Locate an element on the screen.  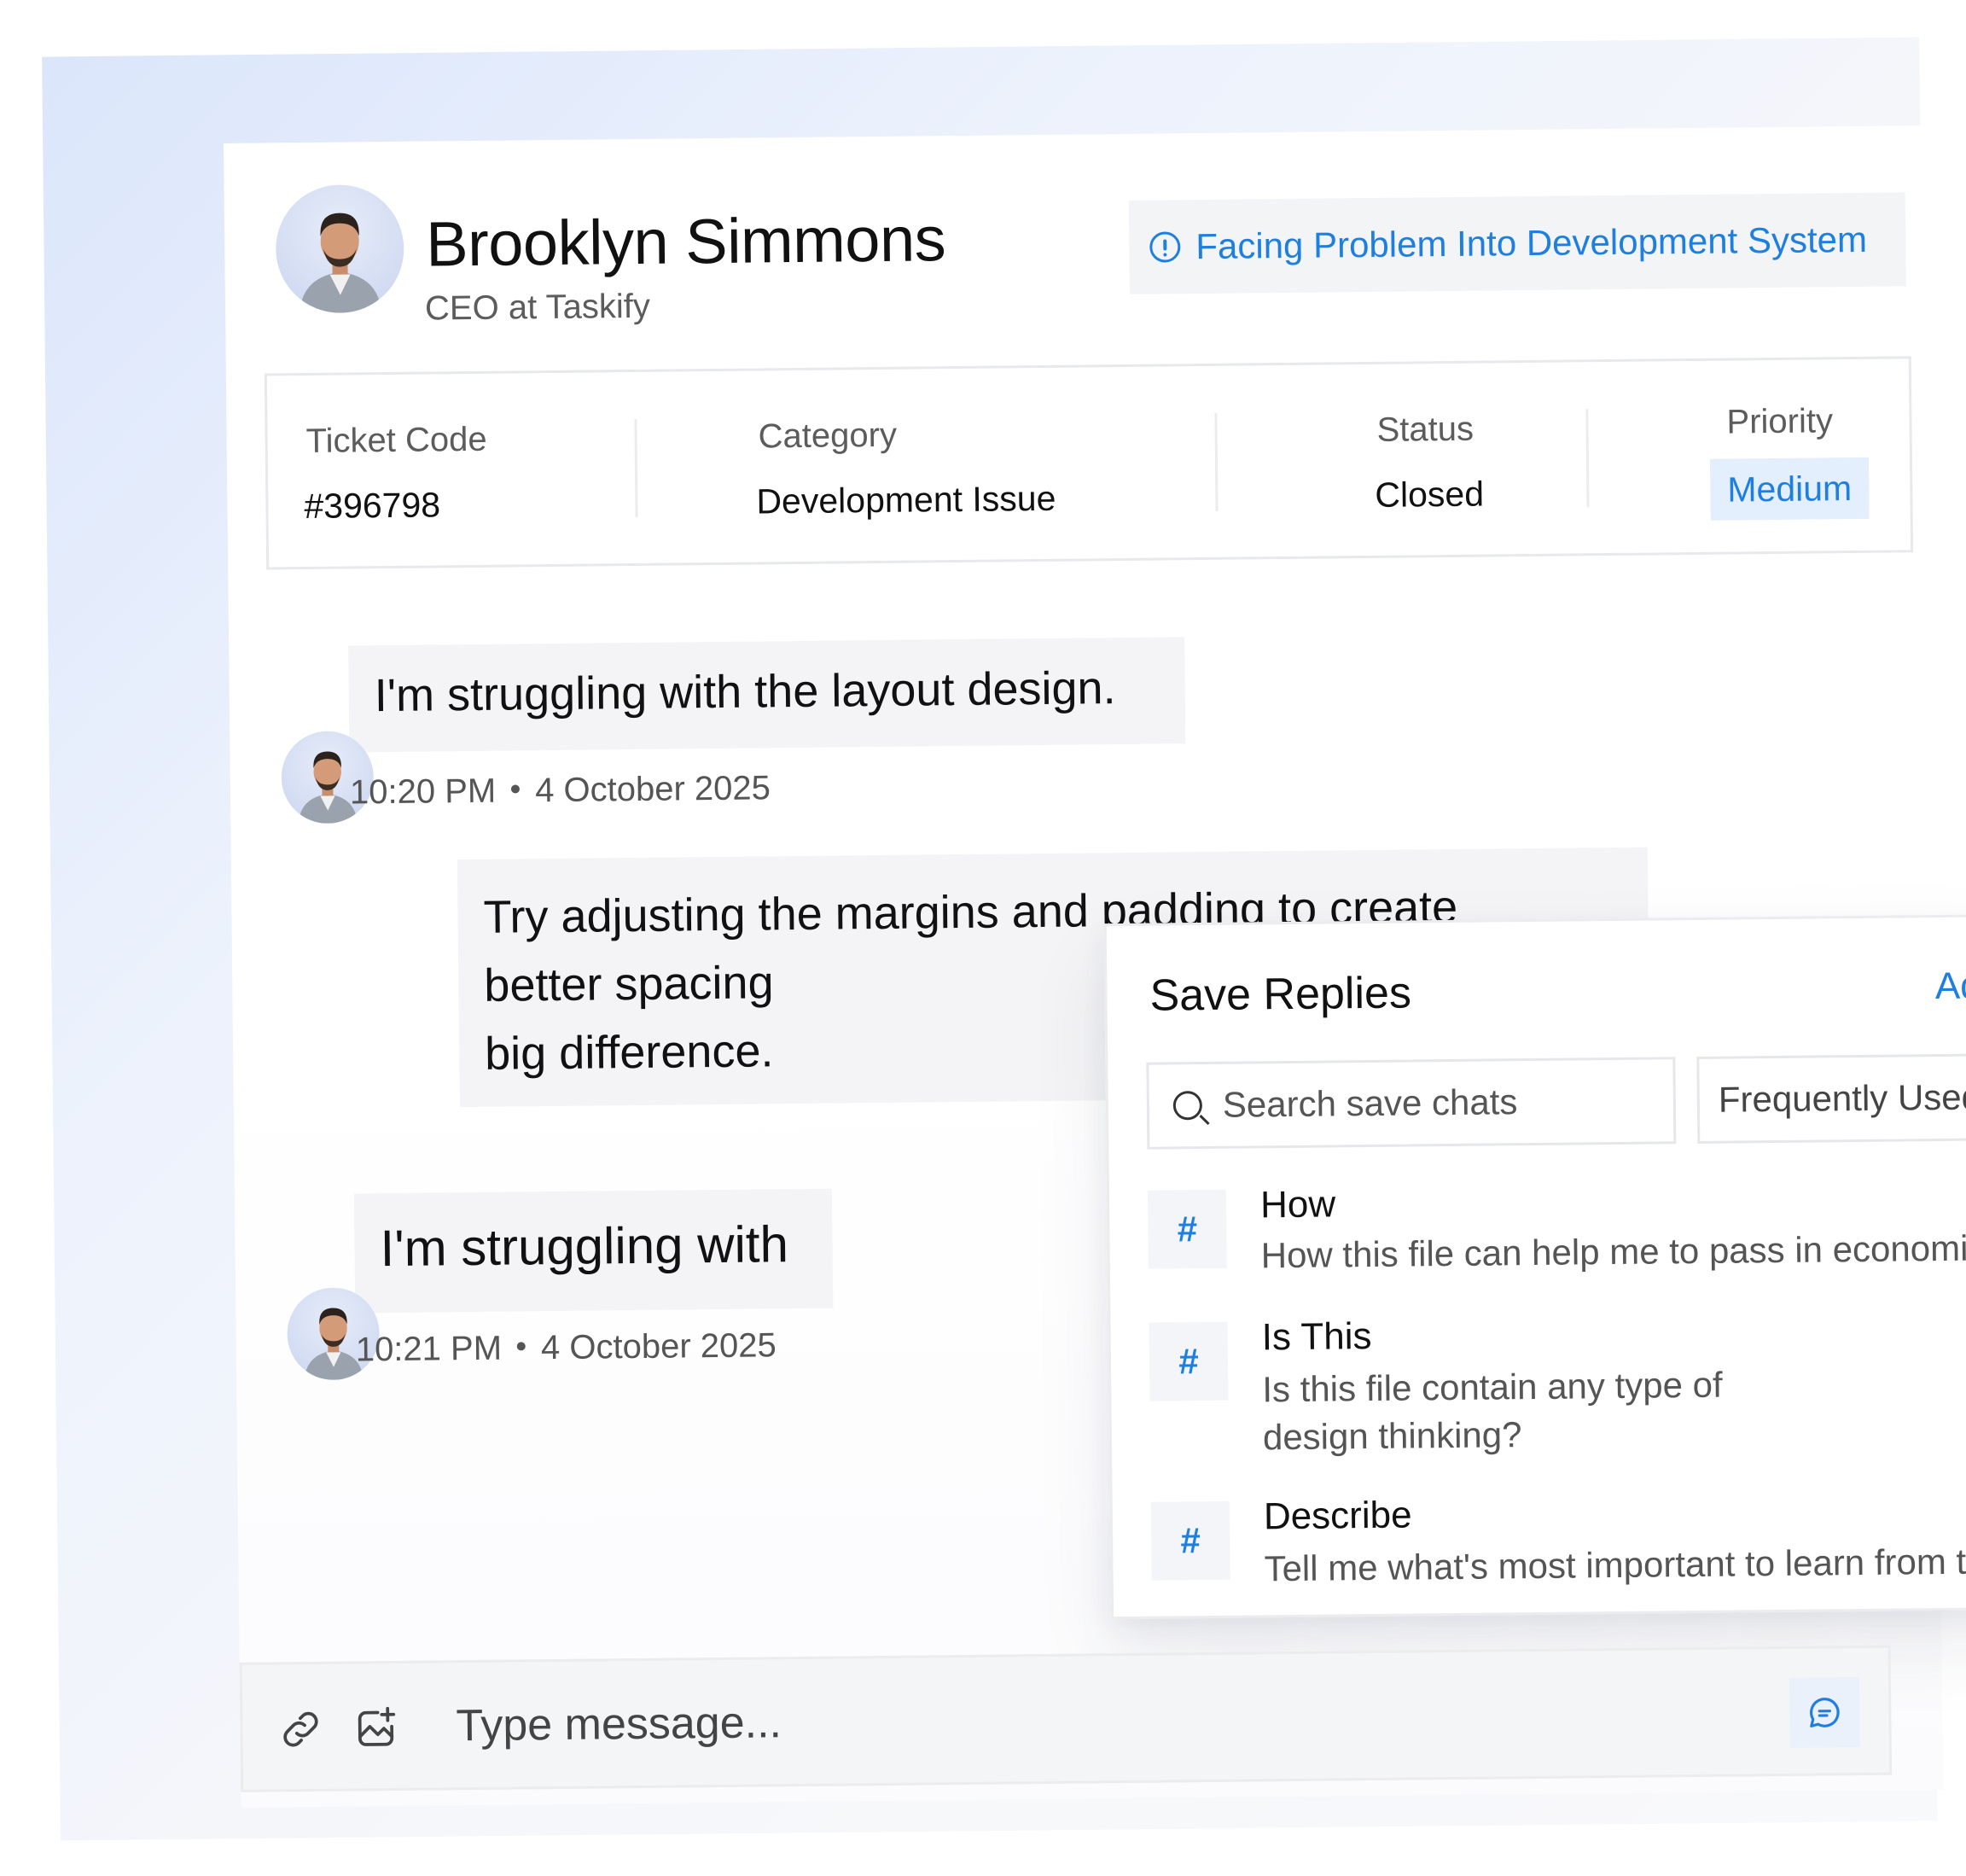
ticket-code-value: #396798 is located at coordinates (372, 506).